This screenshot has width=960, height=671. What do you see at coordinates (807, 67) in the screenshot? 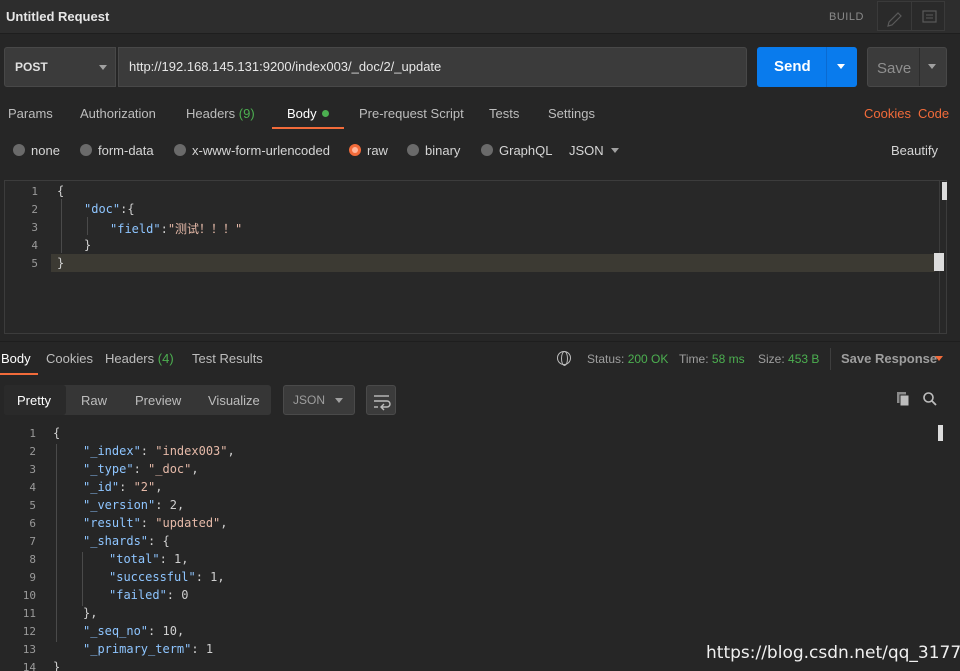
I see `send-button: Send` at bounding box center [807, 67].